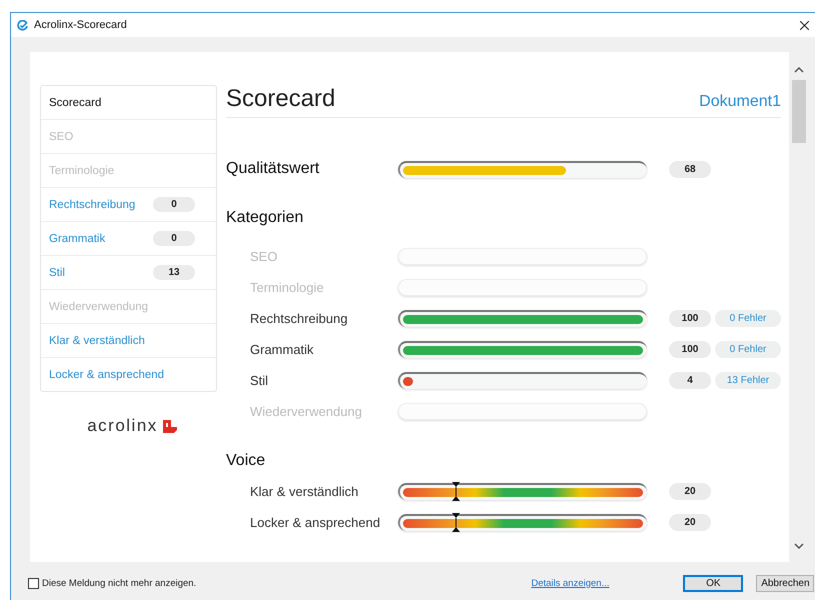  I want to click on sidebar-item: Scorecard, so click(128, 103).